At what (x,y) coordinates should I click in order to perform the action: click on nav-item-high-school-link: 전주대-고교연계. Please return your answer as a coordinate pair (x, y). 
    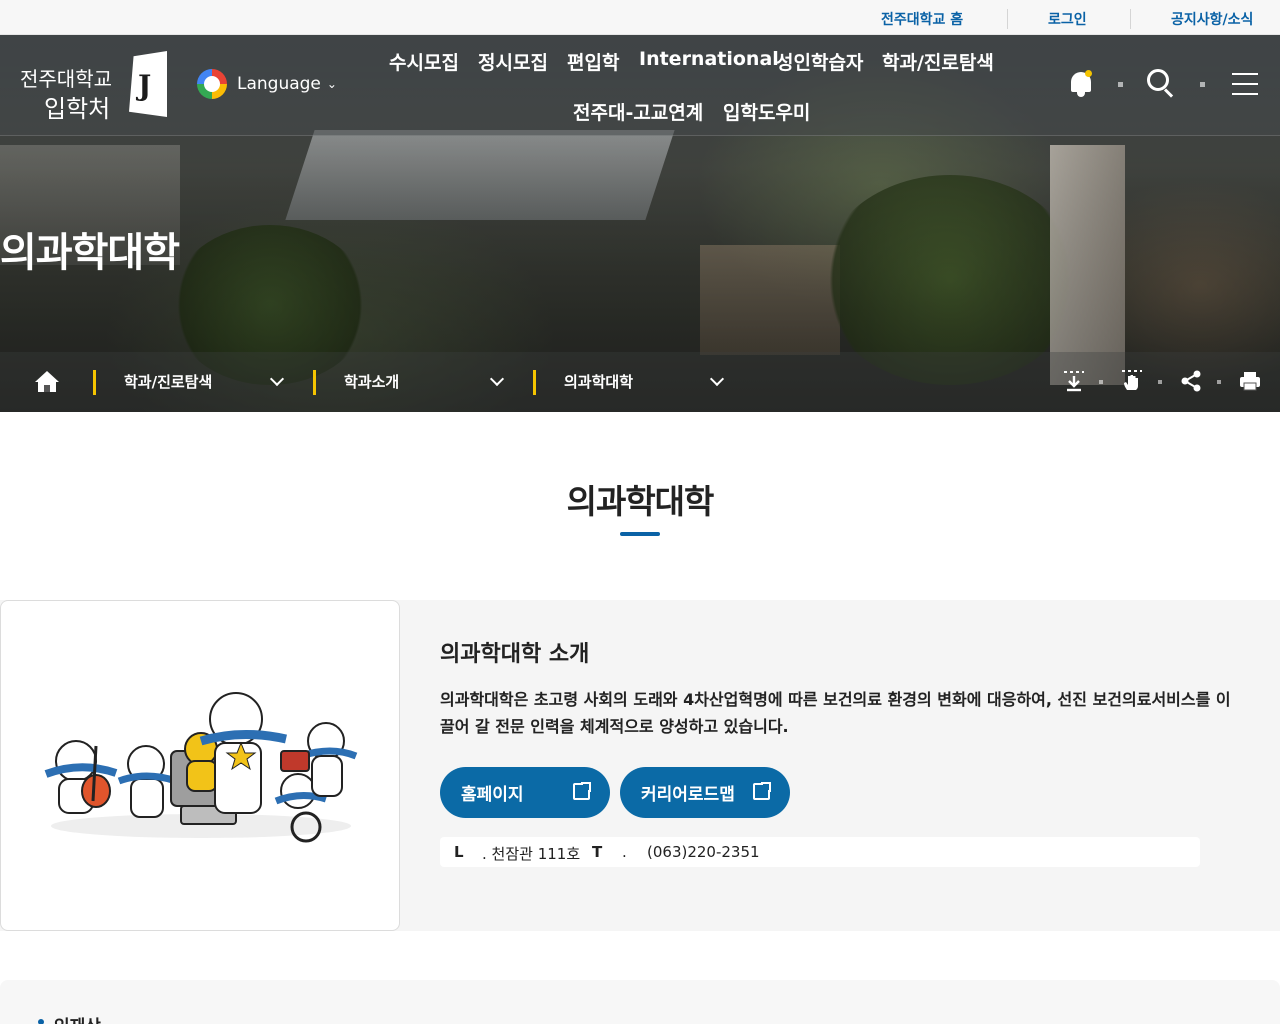
    Looking at the image, I should click on (638, 111).